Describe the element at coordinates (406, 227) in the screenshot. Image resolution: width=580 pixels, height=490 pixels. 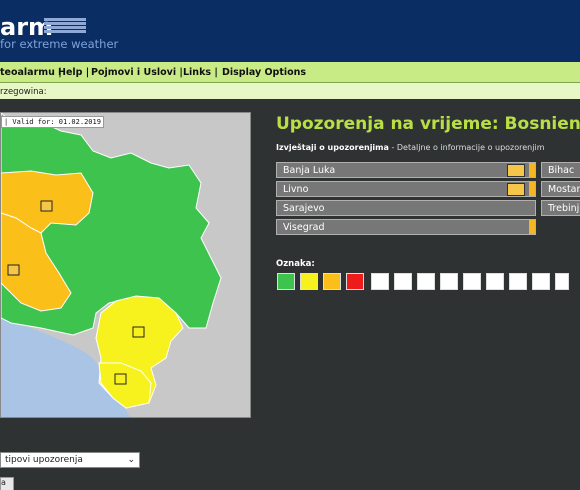
I see `region-visegrad: Visegrad` at that location.